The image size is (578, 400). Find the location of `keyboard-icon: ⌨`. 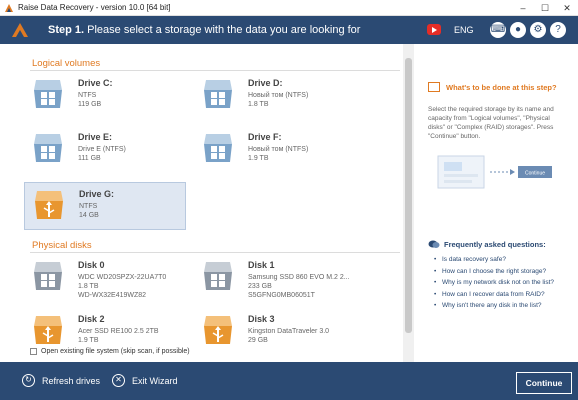

keyboard-icon: ⌨ is located at coordinates (498, 30).